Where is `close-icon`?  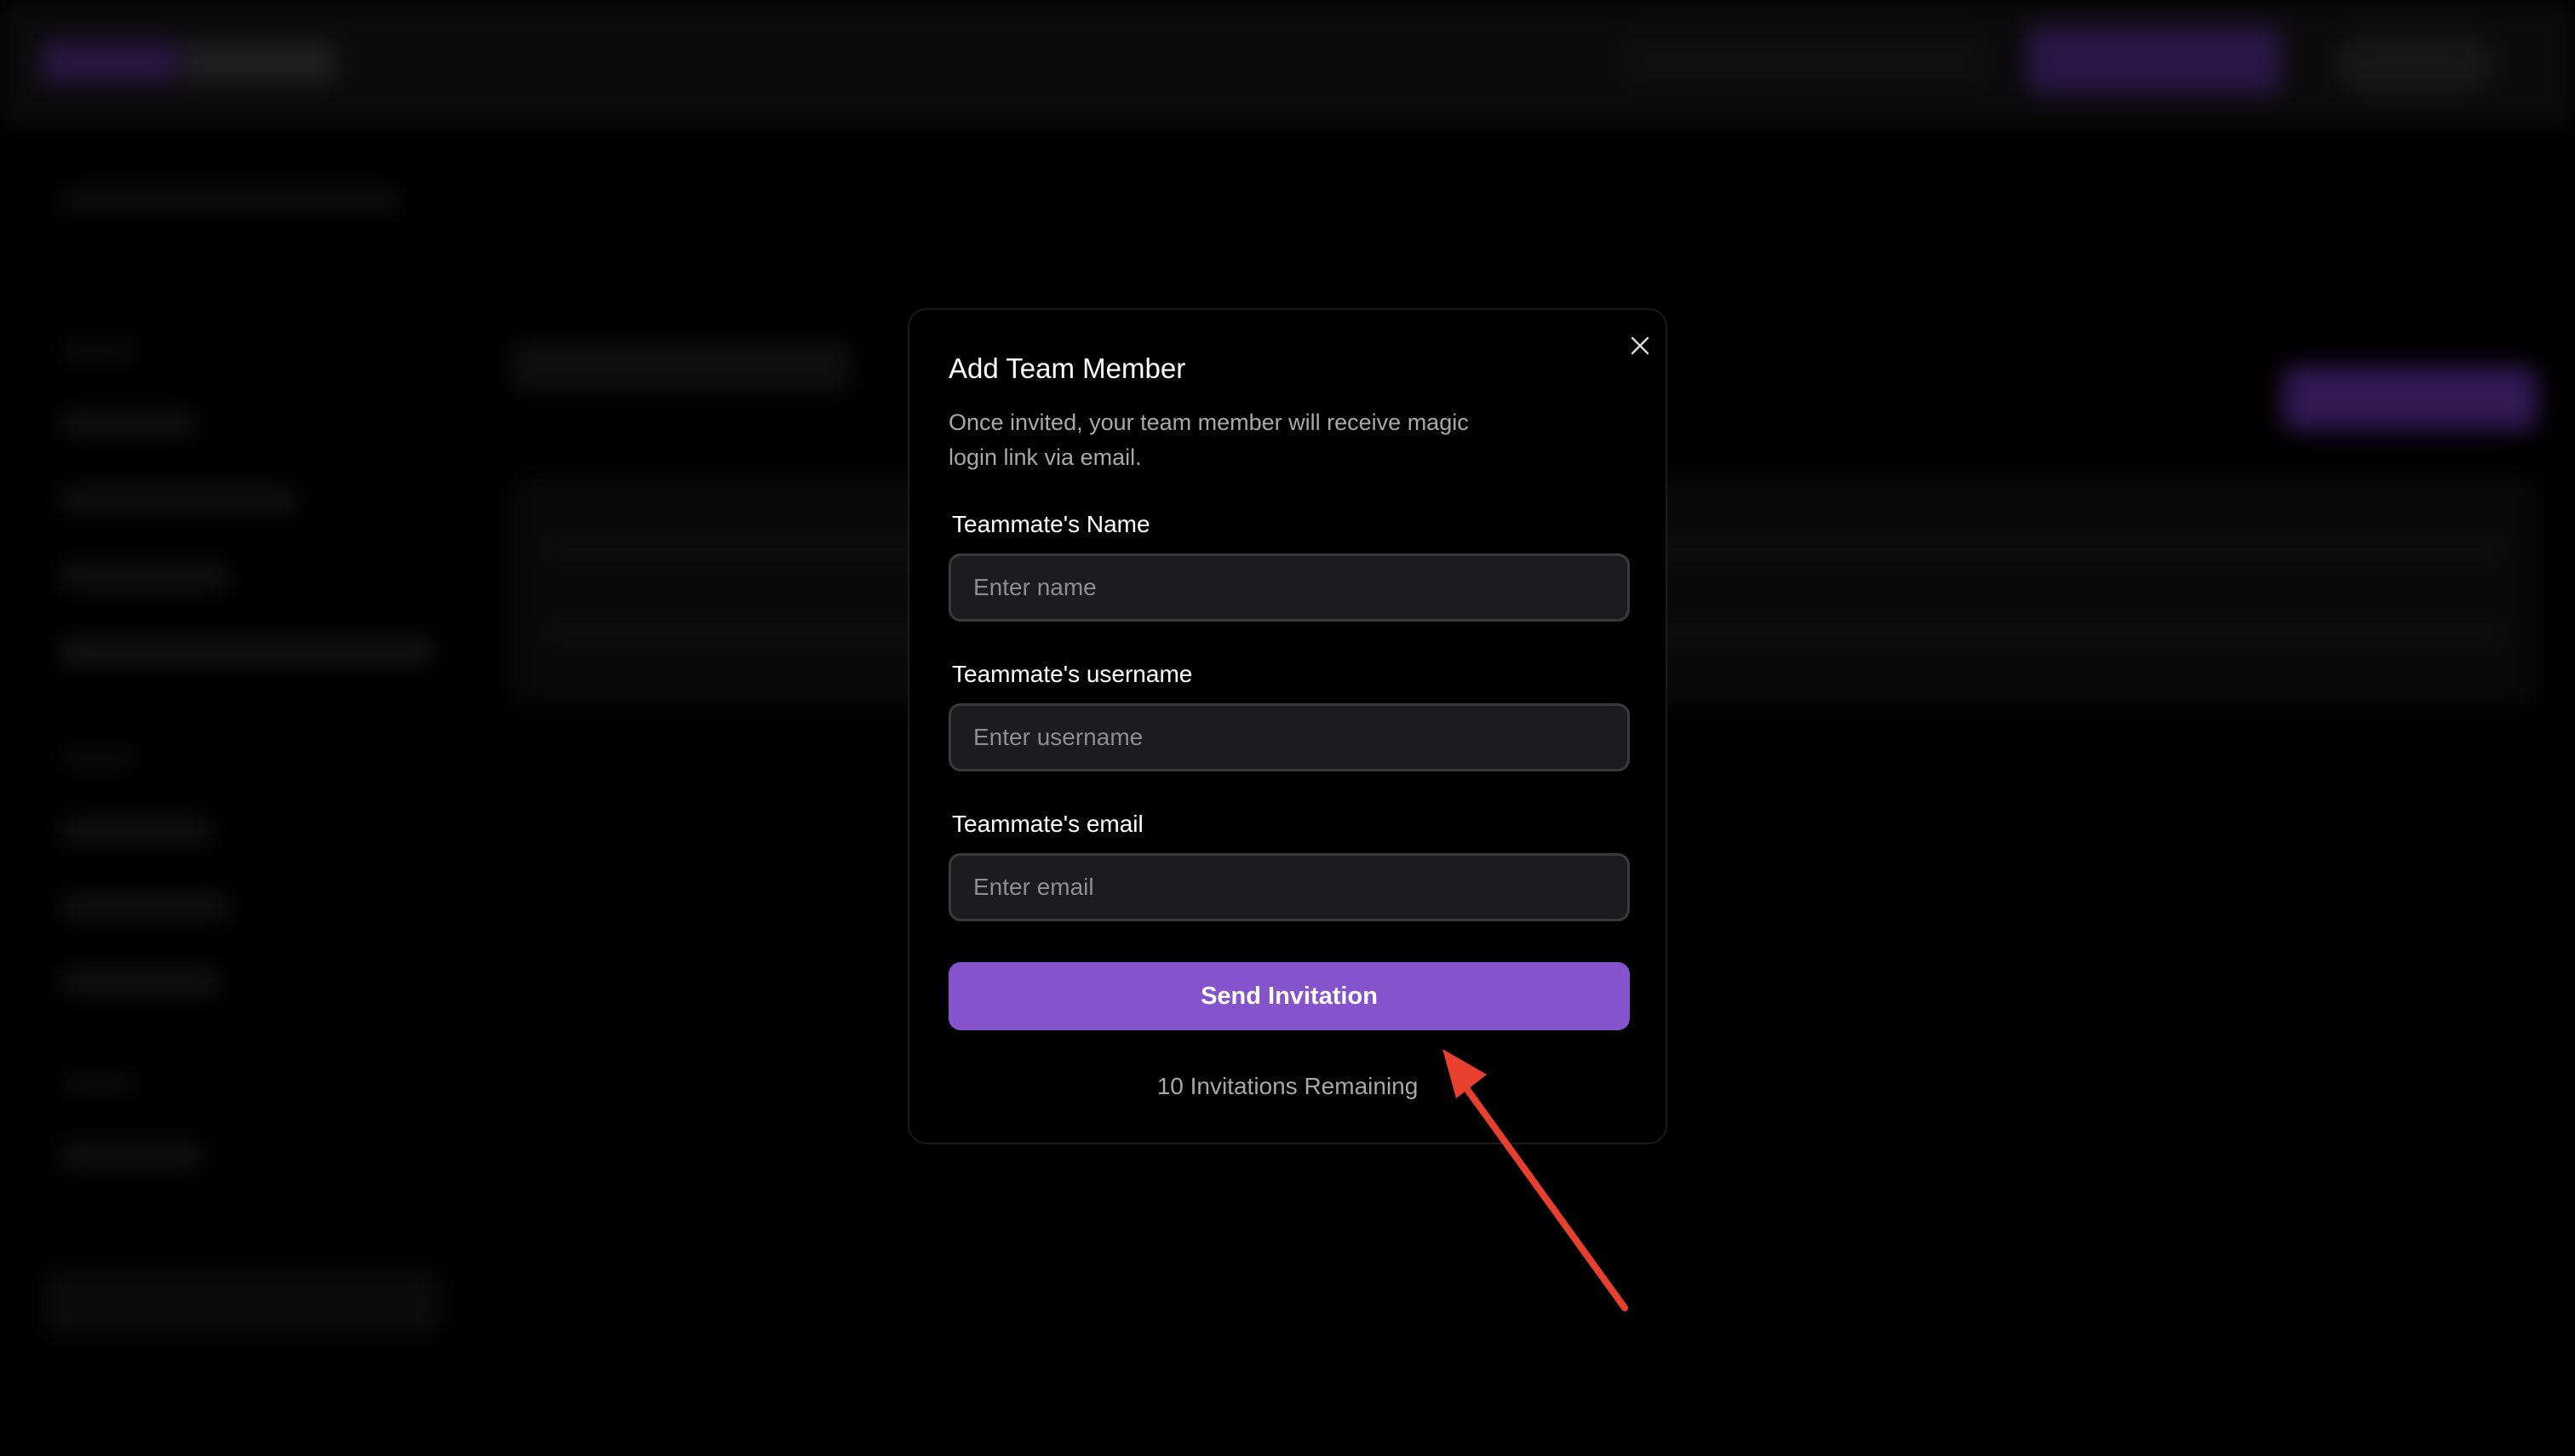 close-icon is located at coordinates (1640, 345).